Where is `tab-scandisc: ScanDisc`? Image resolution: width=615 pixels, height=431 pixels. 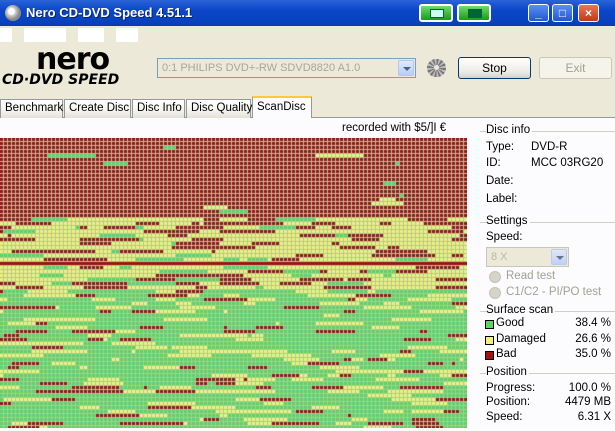 tab-scandisc: ScanDisc is located at coordinates (282, 107).